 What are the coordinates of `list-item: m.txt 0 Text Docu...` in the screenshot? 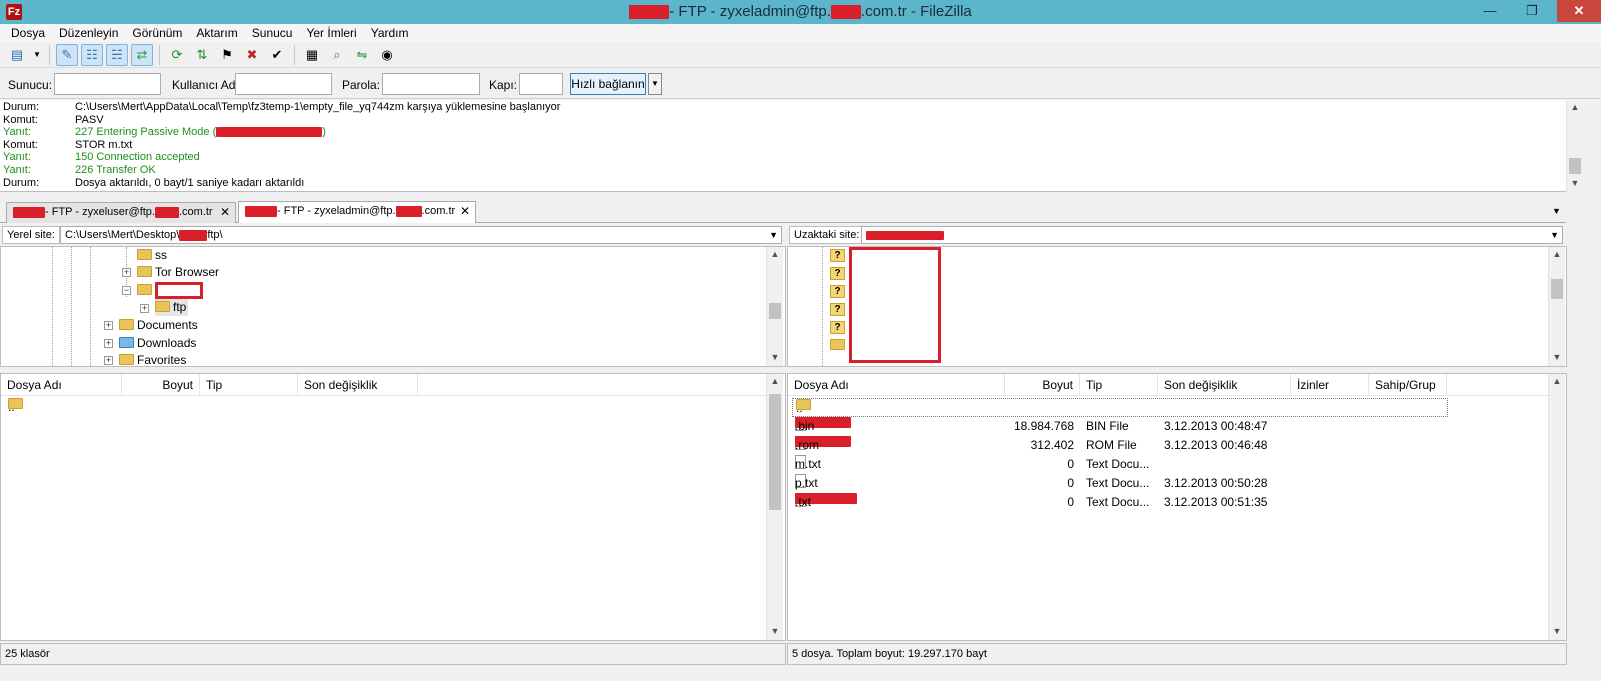 It's located at (1177, 464).